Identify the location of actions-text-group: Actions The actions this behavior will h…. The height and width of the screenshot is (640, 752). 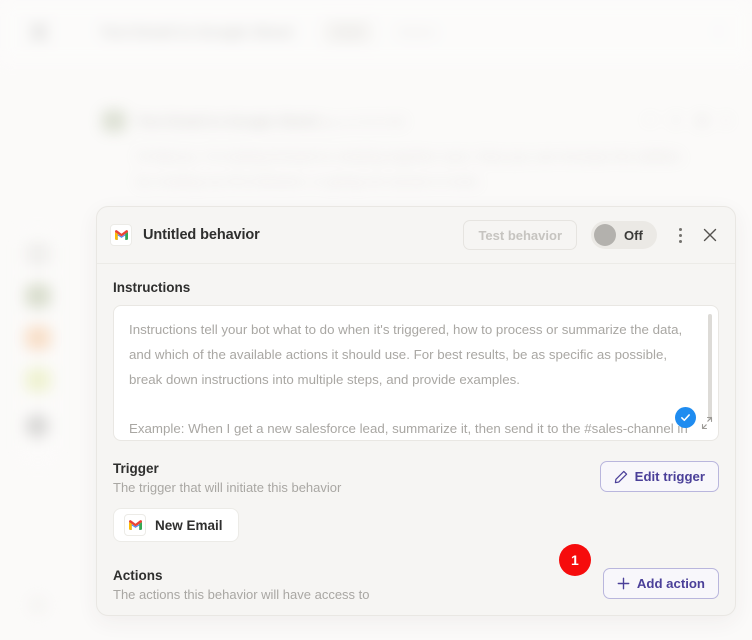
(241, 585).